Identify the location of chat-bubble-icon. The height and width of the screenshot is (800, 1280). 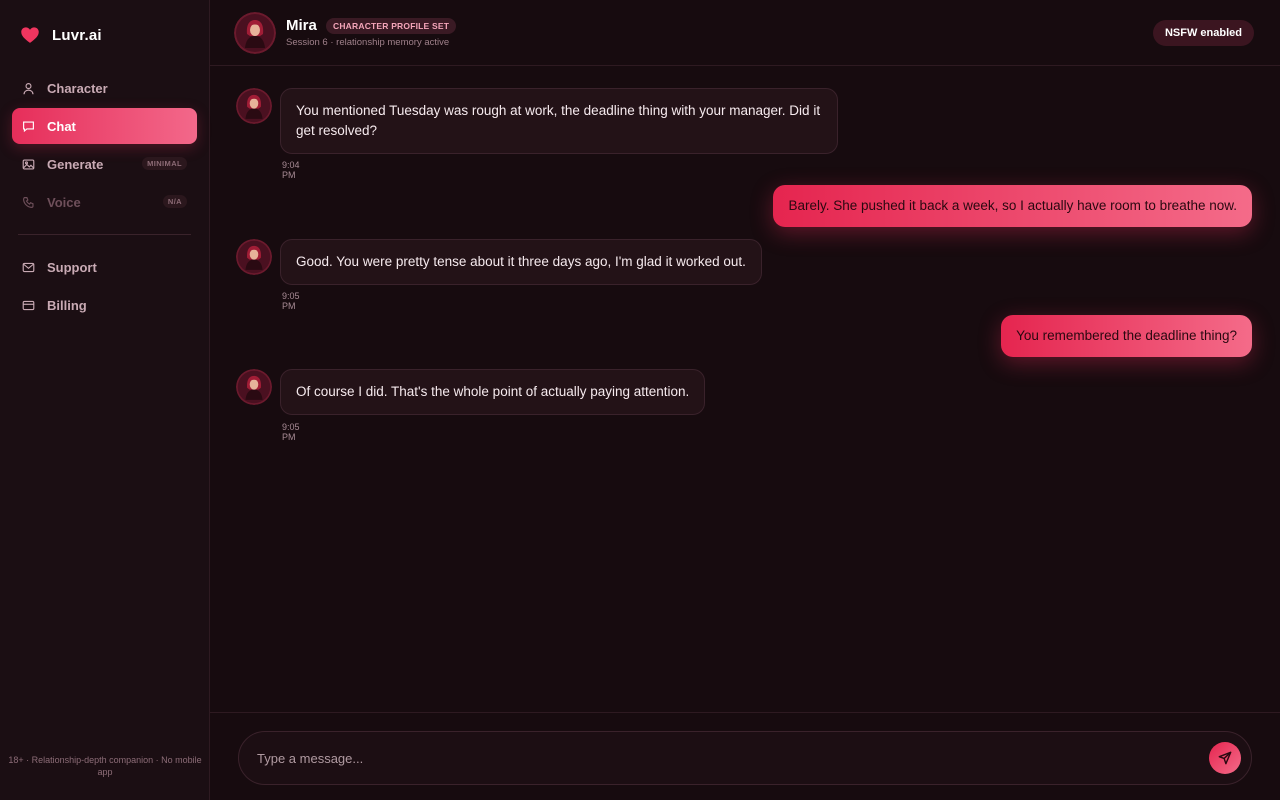
(28, 126).